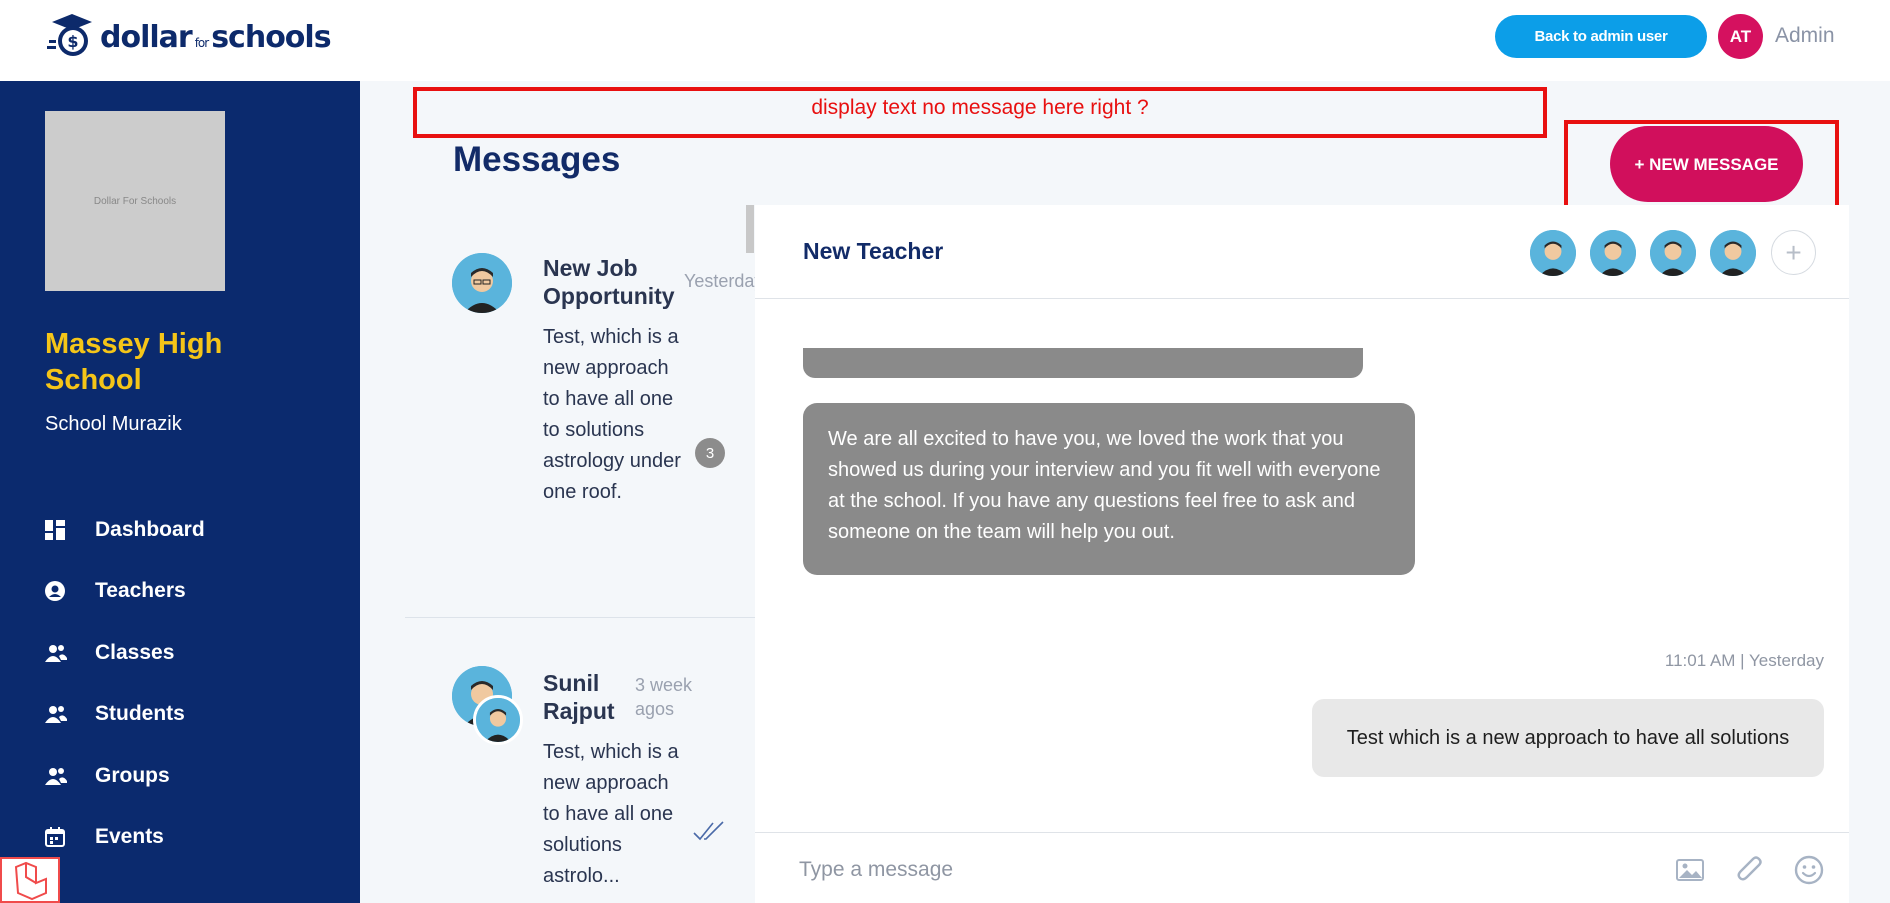  What do you see at coordinates (140, 591) in the screenshot?
I see `sidebar-item-label: Teachers` at bounding box center [140, 591].